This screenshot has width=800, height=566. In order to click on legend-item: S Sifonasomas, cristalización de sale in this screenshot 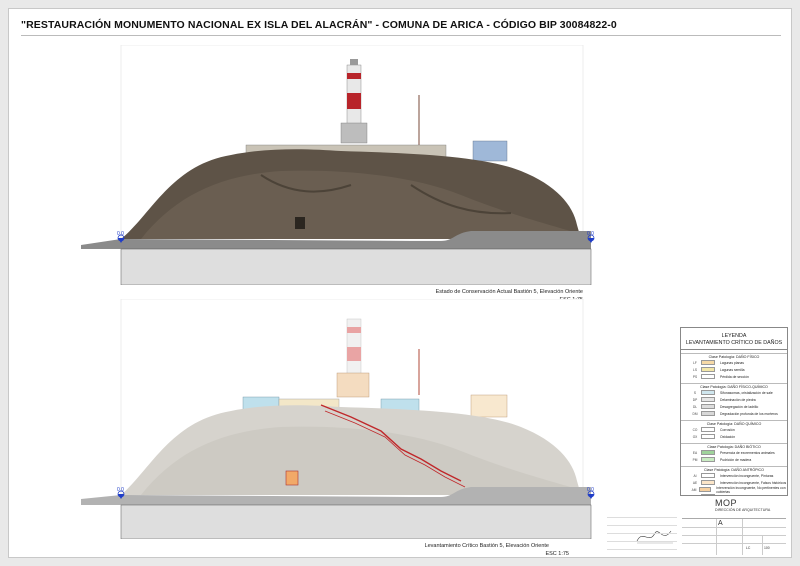, I will do `click(734, 392)`.